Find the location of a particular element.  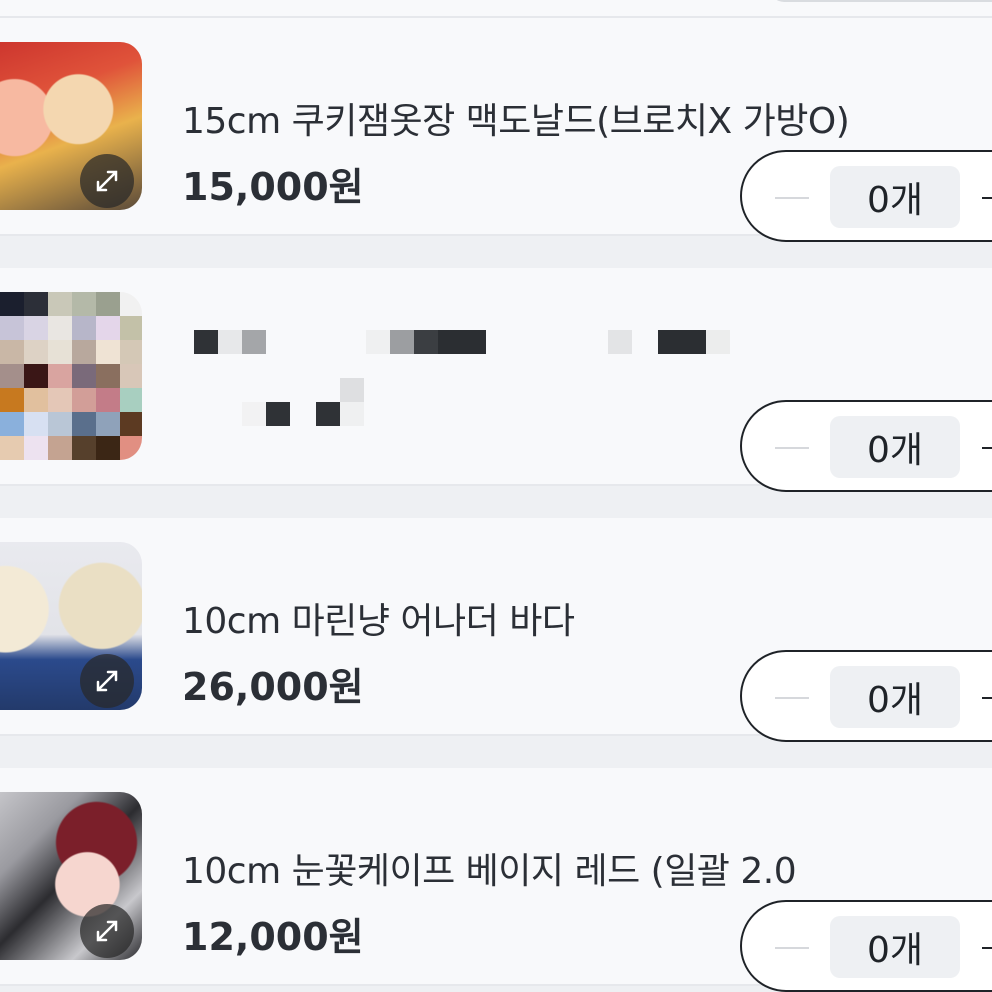

pixelated-image is located at coordinates (71, 376).